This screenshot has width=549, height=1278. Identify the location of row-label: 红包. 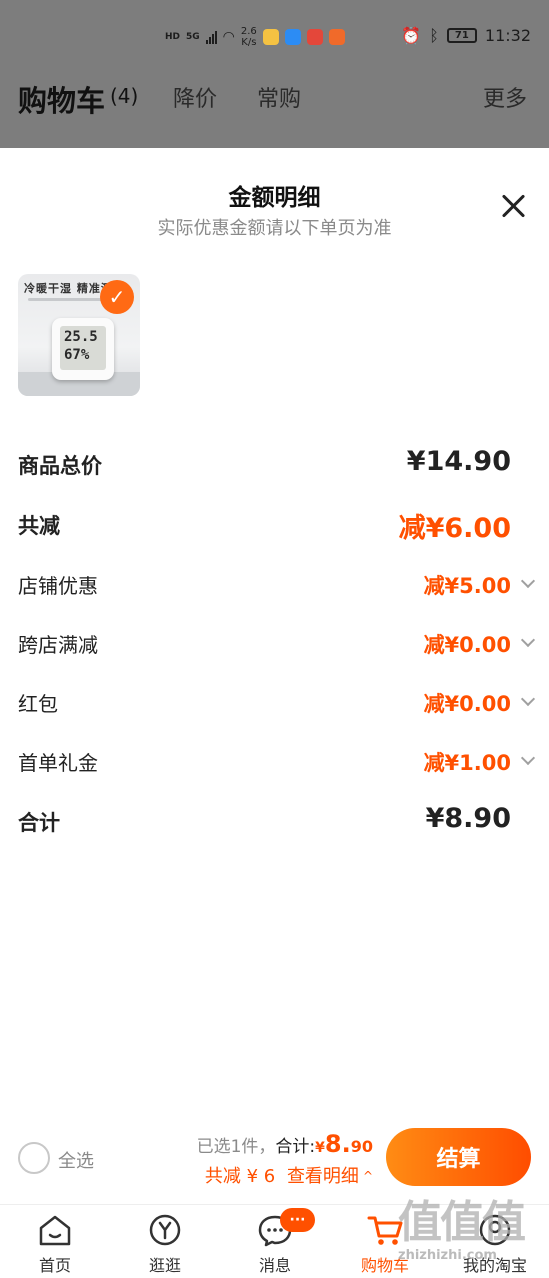
(38, 704).